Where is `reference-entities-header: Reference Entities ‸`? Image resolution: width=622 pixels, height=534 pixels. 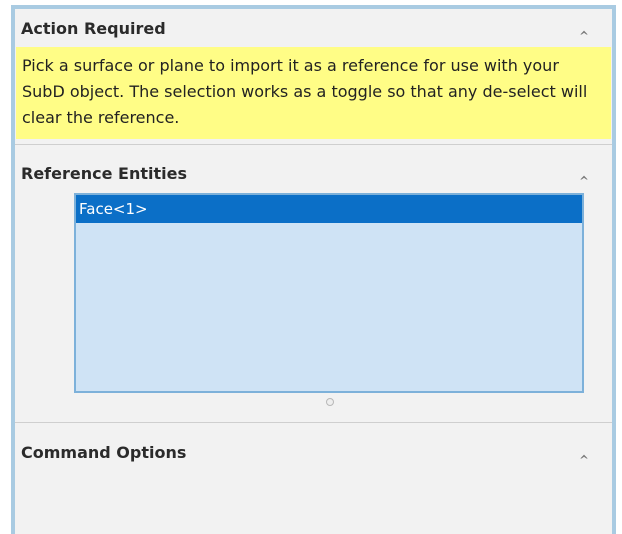
reference-entities-header: Reference Entities ‸ is located at coordinates (313, 173).